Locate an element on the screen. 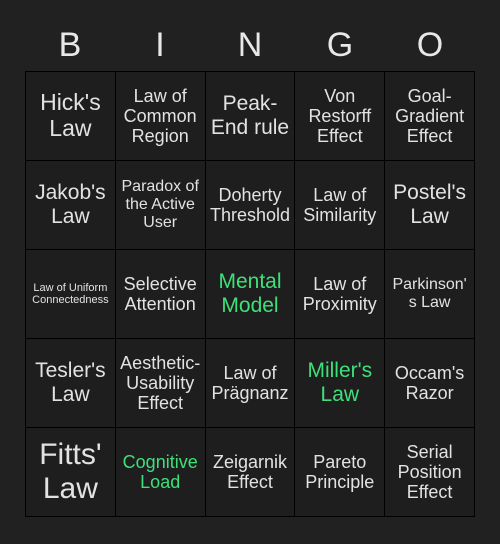 The width and height of the screenshot is (500, 544). bingo-cell: Serial Position Effect is located at coordinates (430, 472).